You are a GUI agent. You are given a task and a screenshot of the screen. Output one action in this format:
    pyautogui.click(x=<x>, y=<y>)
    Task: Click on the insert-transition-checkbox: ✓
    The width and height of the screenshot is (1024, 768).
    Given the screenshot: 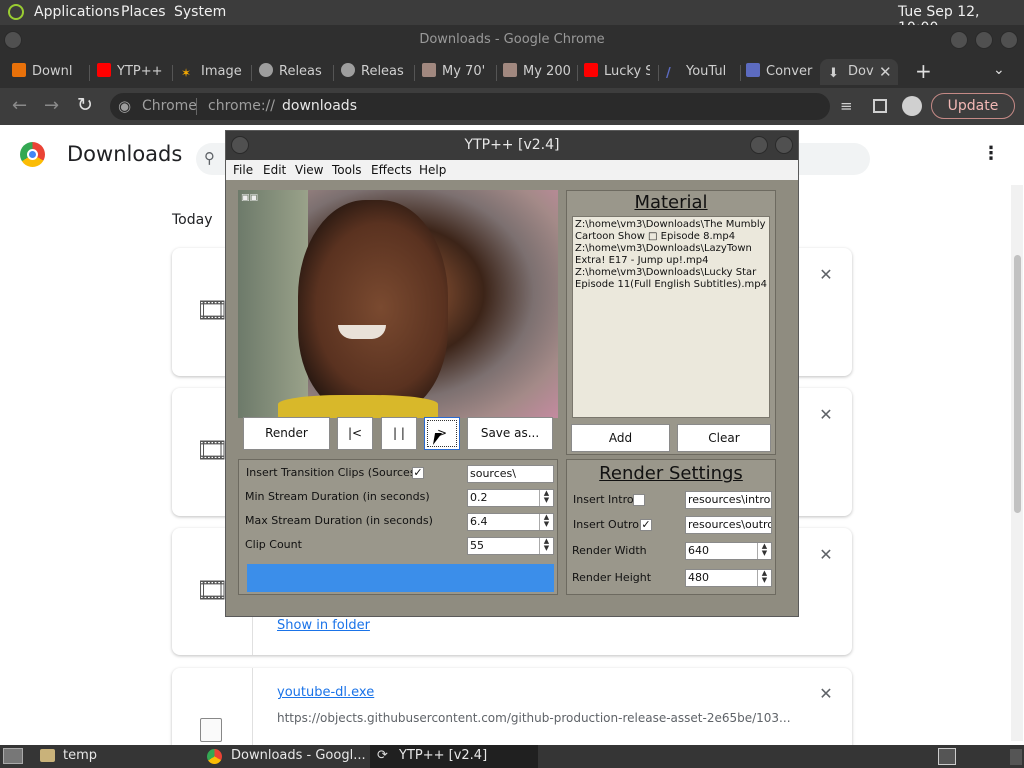 What is the action you would take?
    pyautogui.click(x=418, y=473)
    